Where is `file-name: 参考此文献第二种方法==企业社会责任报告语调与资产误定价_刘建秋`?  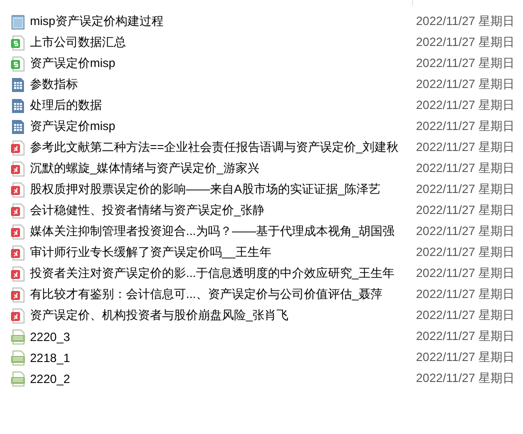 file-name: 参考此文献第二种方法==企业社会责任报告语调与资产误定价_刘建秋 is located at coordinates (214, 147).